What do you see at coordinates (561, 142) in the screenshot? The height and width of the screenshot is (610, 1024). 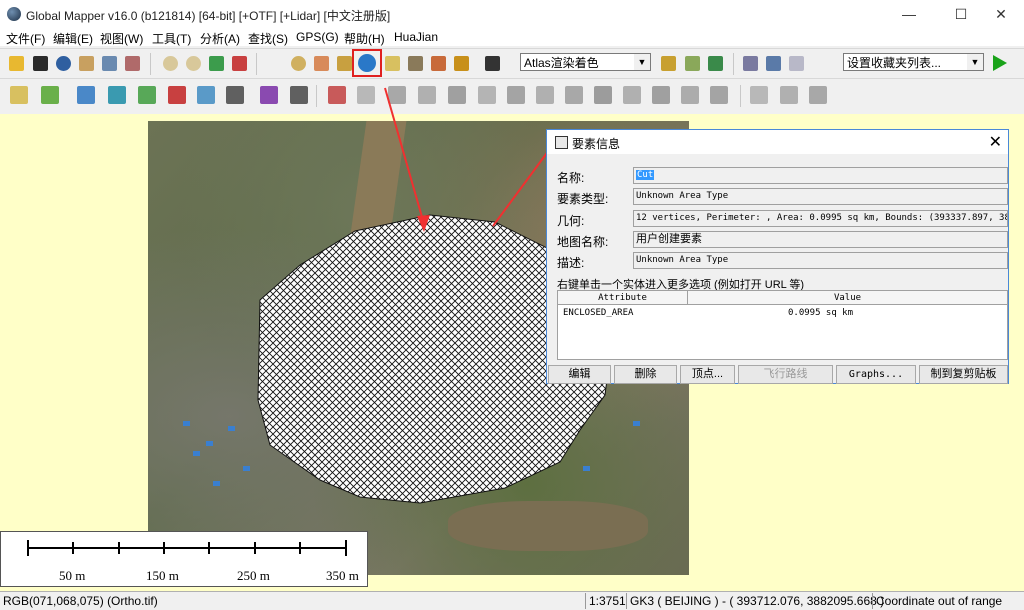 I see `window-icon` at bounding box center [561, 142].